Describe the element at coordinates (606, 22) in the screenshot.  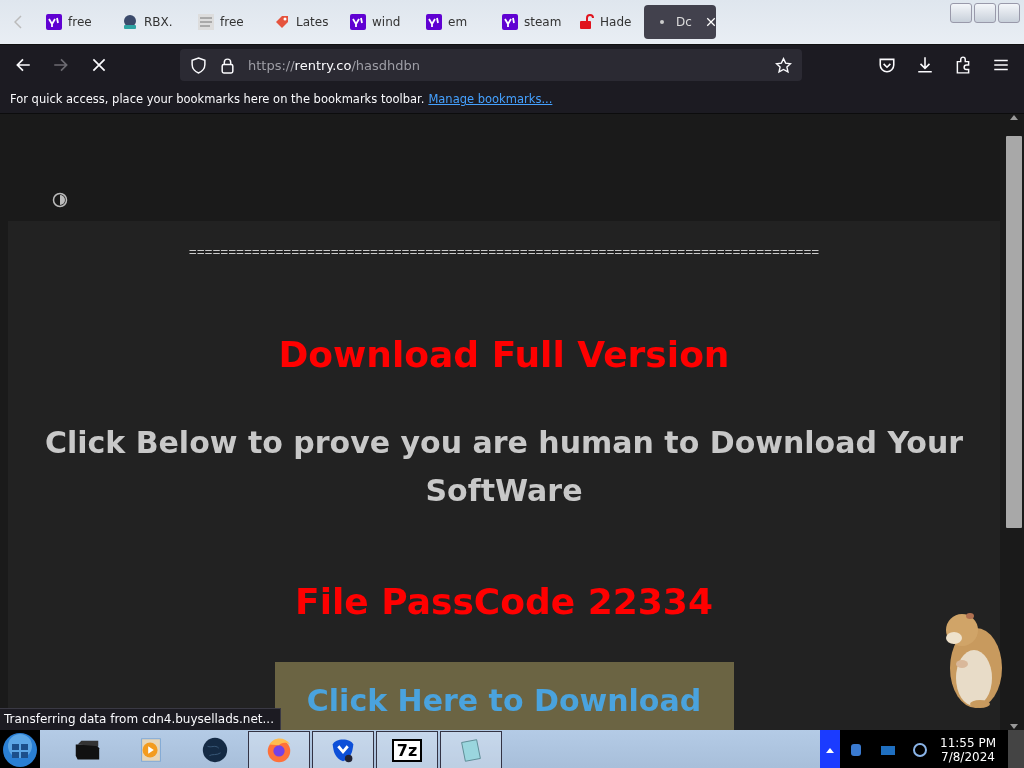
I see `browser-tab: Hade` at that location.